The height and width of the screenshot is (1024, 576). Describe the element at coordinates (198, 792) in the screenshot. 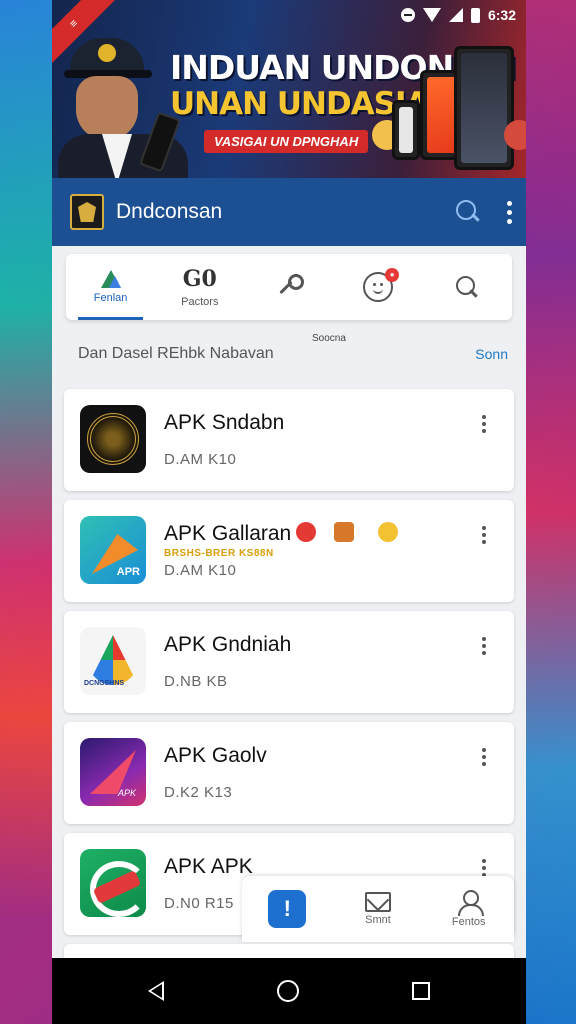

I see `app-meta: D.K2 K13` at that location.